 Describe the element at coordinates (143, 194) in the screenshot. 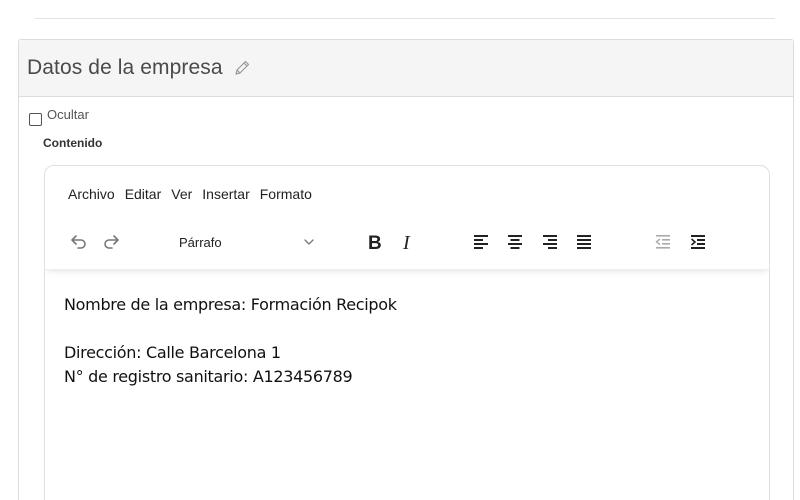

I see `menu-editar: Editar` at that location.